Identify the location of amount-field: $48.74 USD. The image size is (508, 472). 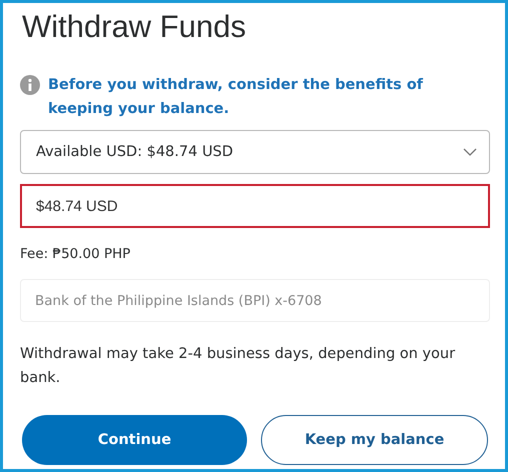
(255, 206).